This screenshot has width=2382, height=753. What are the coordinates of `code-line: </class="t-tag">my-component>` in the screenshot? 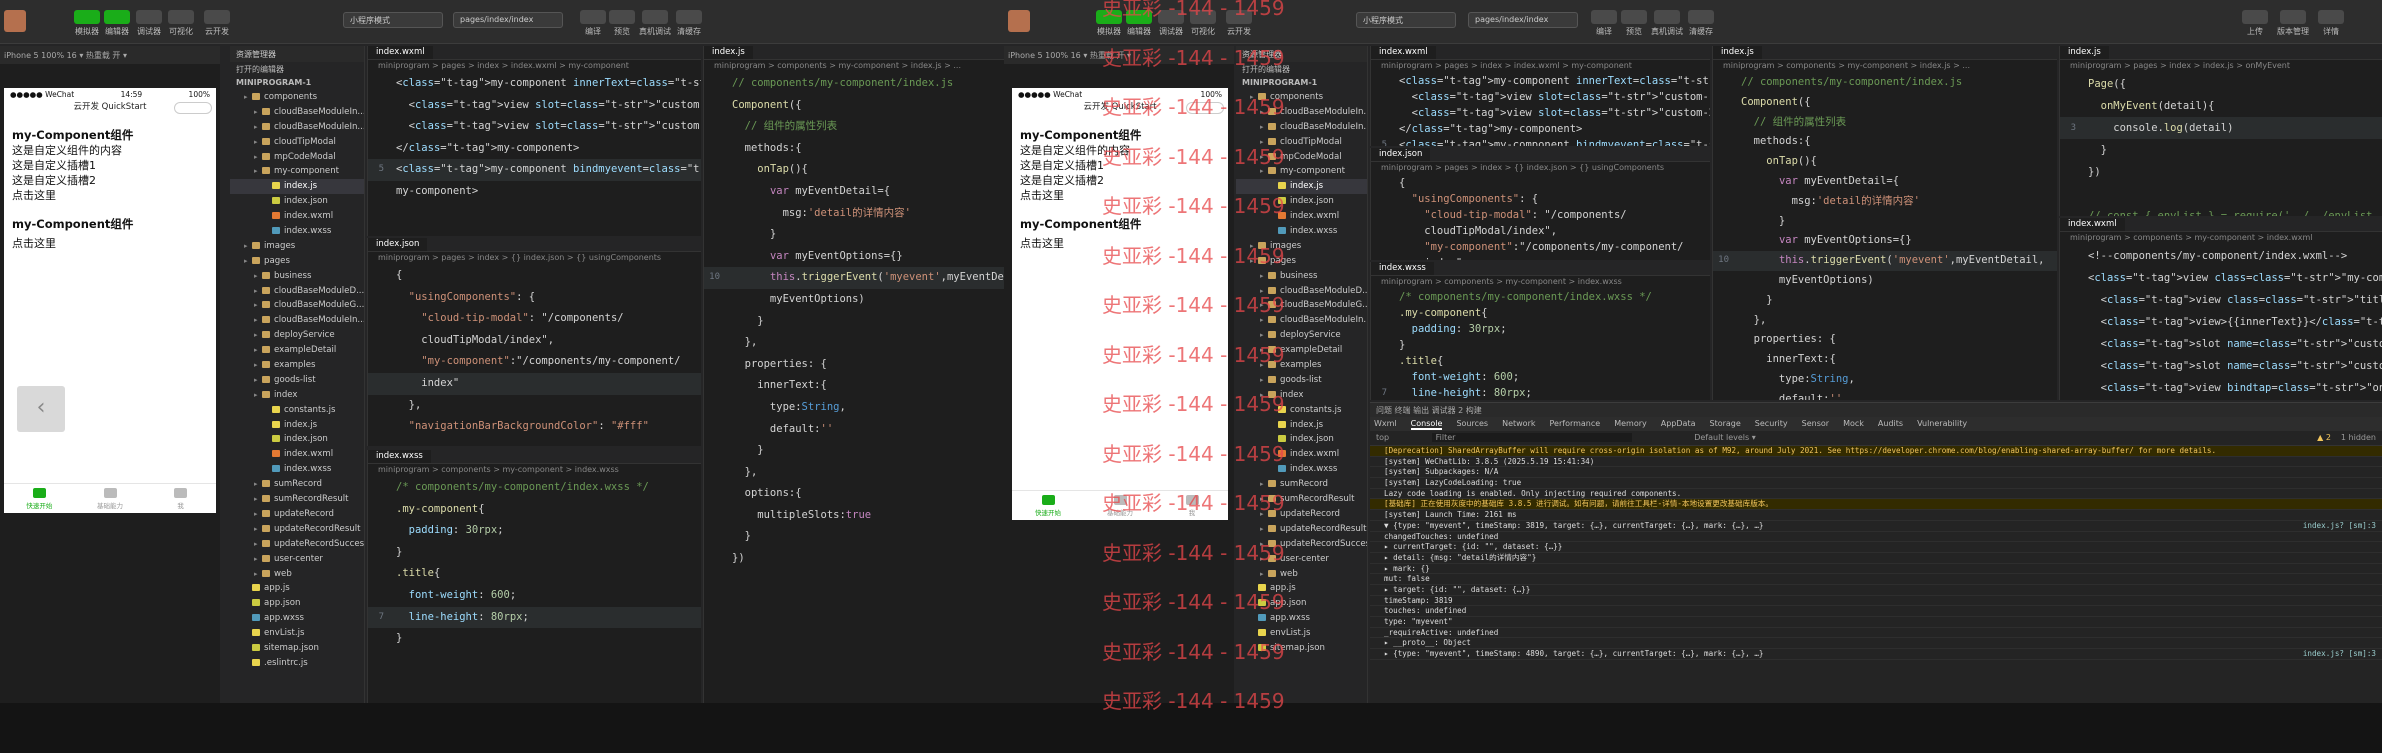 It's located at (1540, 129).